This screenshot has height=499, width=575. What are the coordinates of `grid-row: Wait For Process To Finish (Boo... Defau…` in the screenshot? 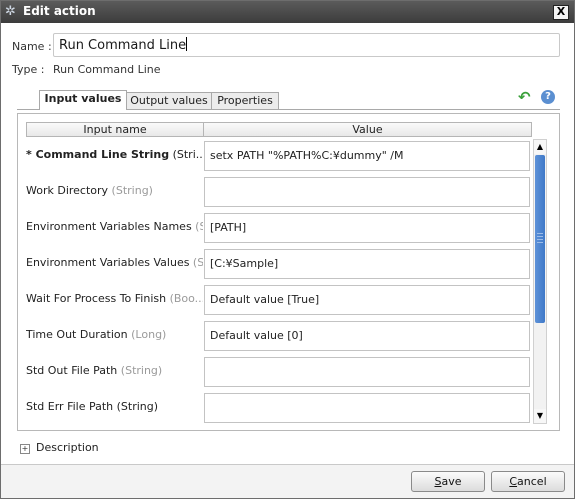 It's located at (278, 299).